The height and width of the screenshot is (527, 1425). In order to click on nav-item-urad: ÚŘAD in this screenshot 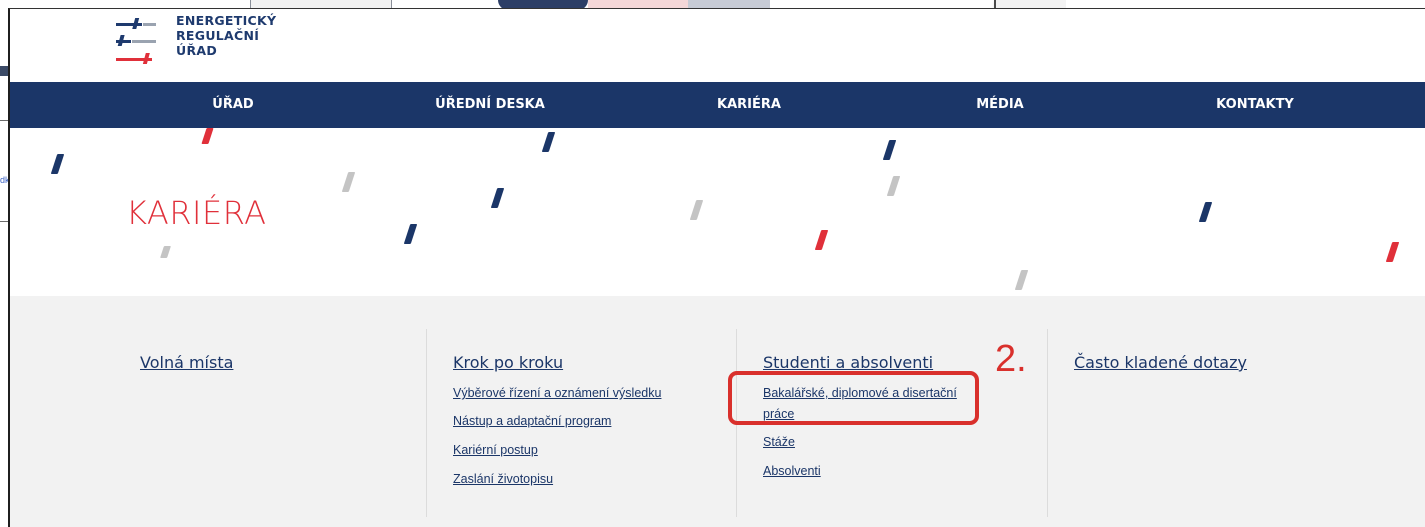, I will do `click(232, 105)`.